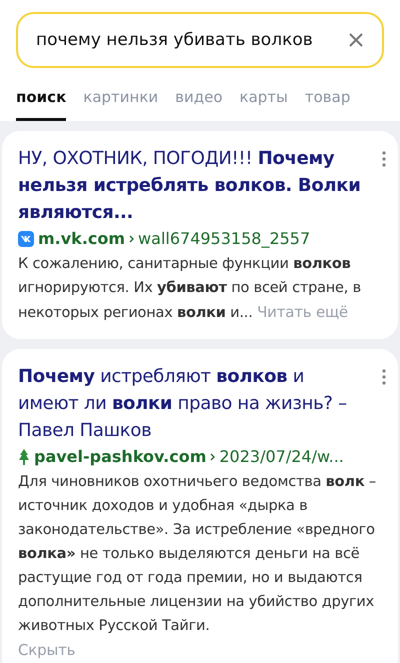 Image resolution: width=400 pixels, height=663 pixels. Describe the element at coordinates (200, 403) in the screenshot. I see `result-title: Почему истребляют волков и имеют ли волки право на жизнь? – Павел Пашков` at that location.